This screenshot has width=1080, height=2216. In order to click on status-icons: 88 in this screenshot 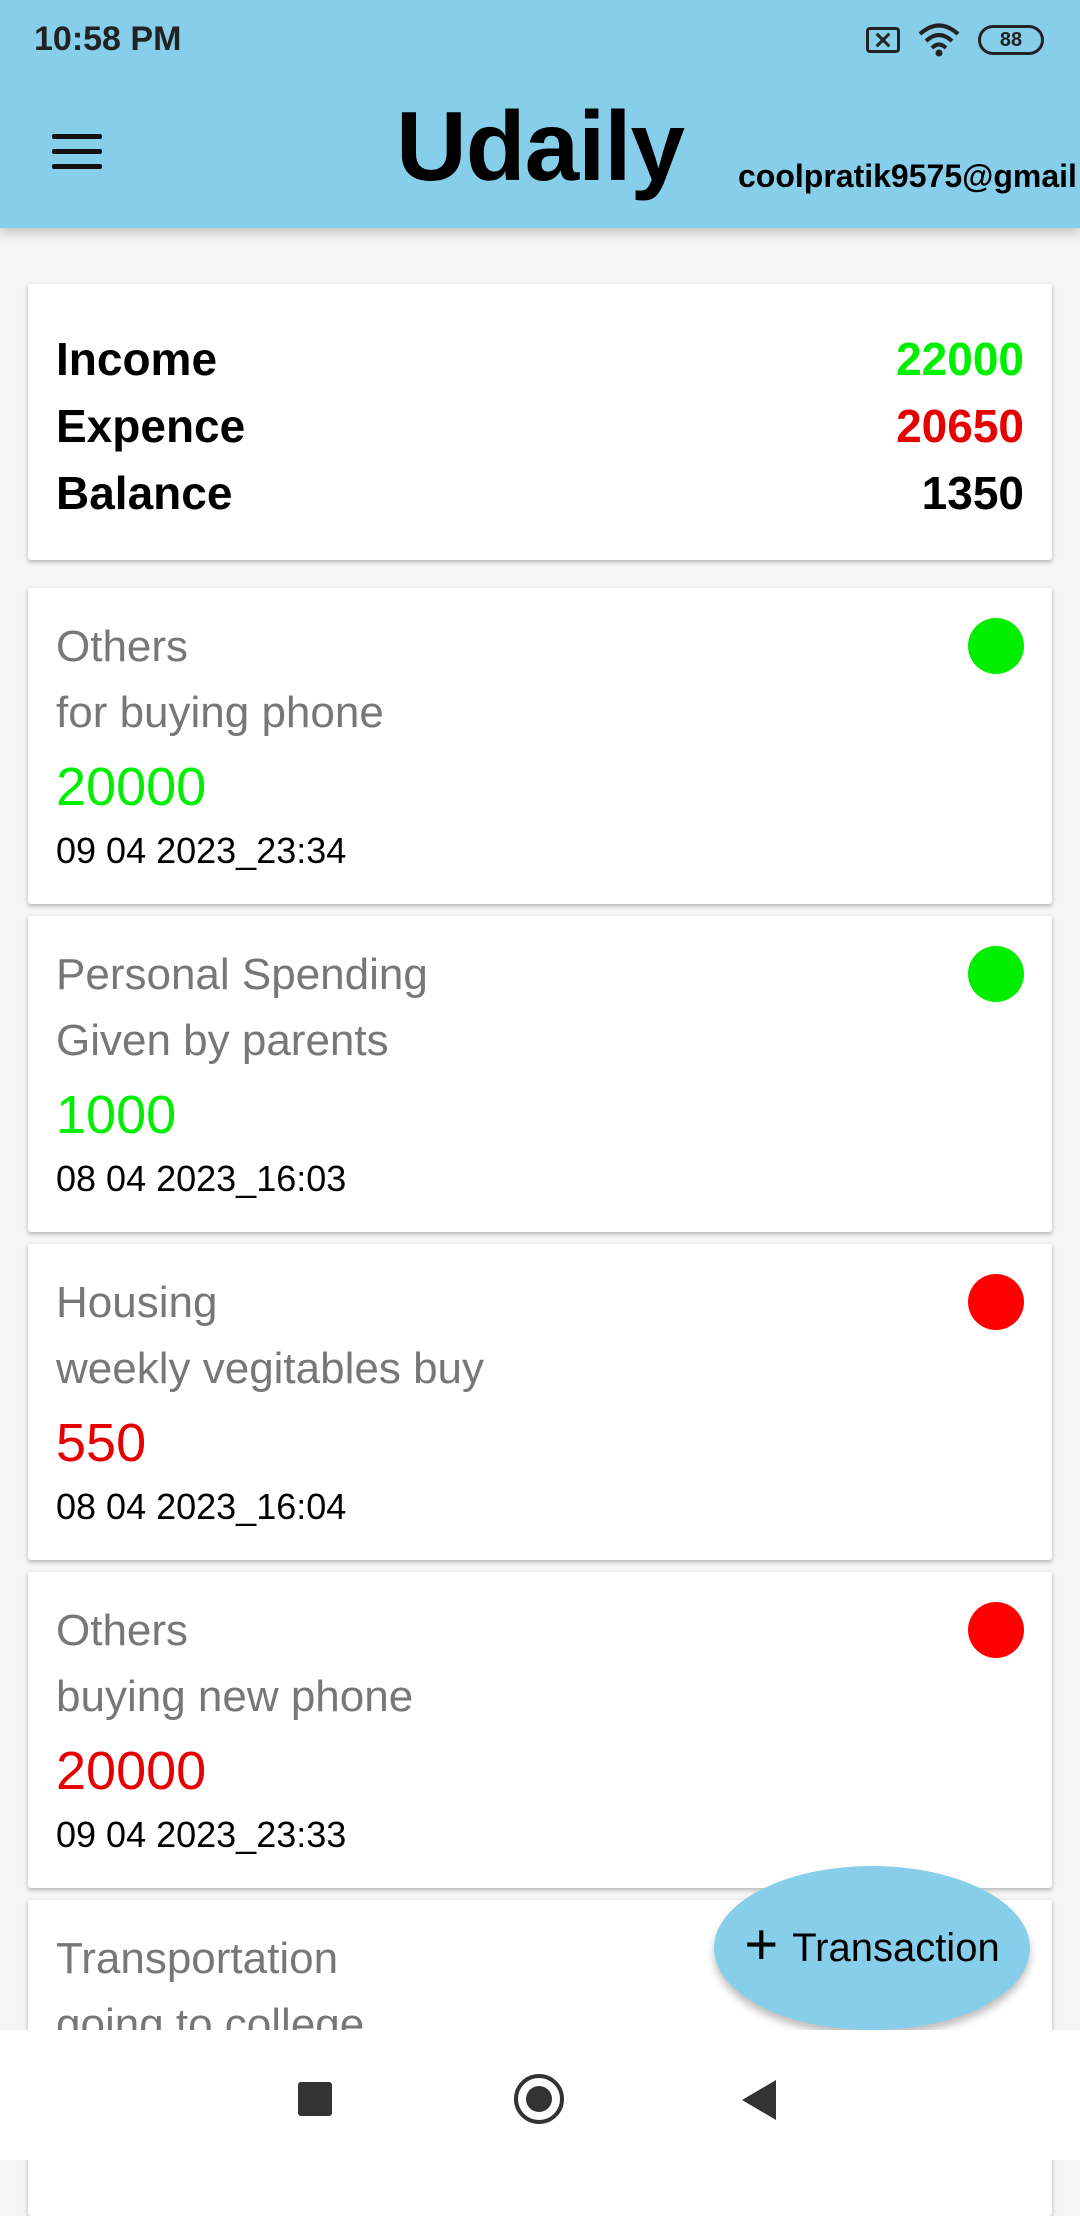, I will do `click(955, 40)`.